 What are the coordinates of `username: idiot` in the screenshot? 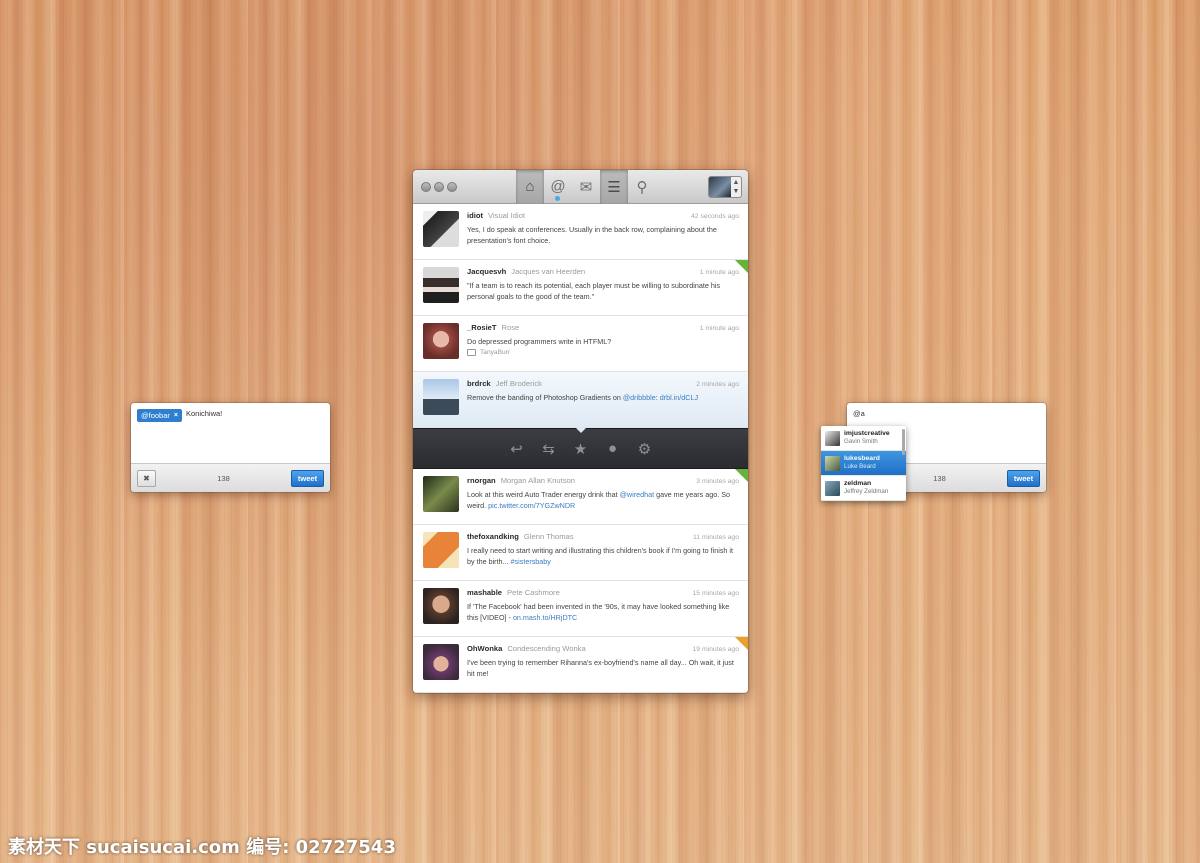 It's located at (475, 215).